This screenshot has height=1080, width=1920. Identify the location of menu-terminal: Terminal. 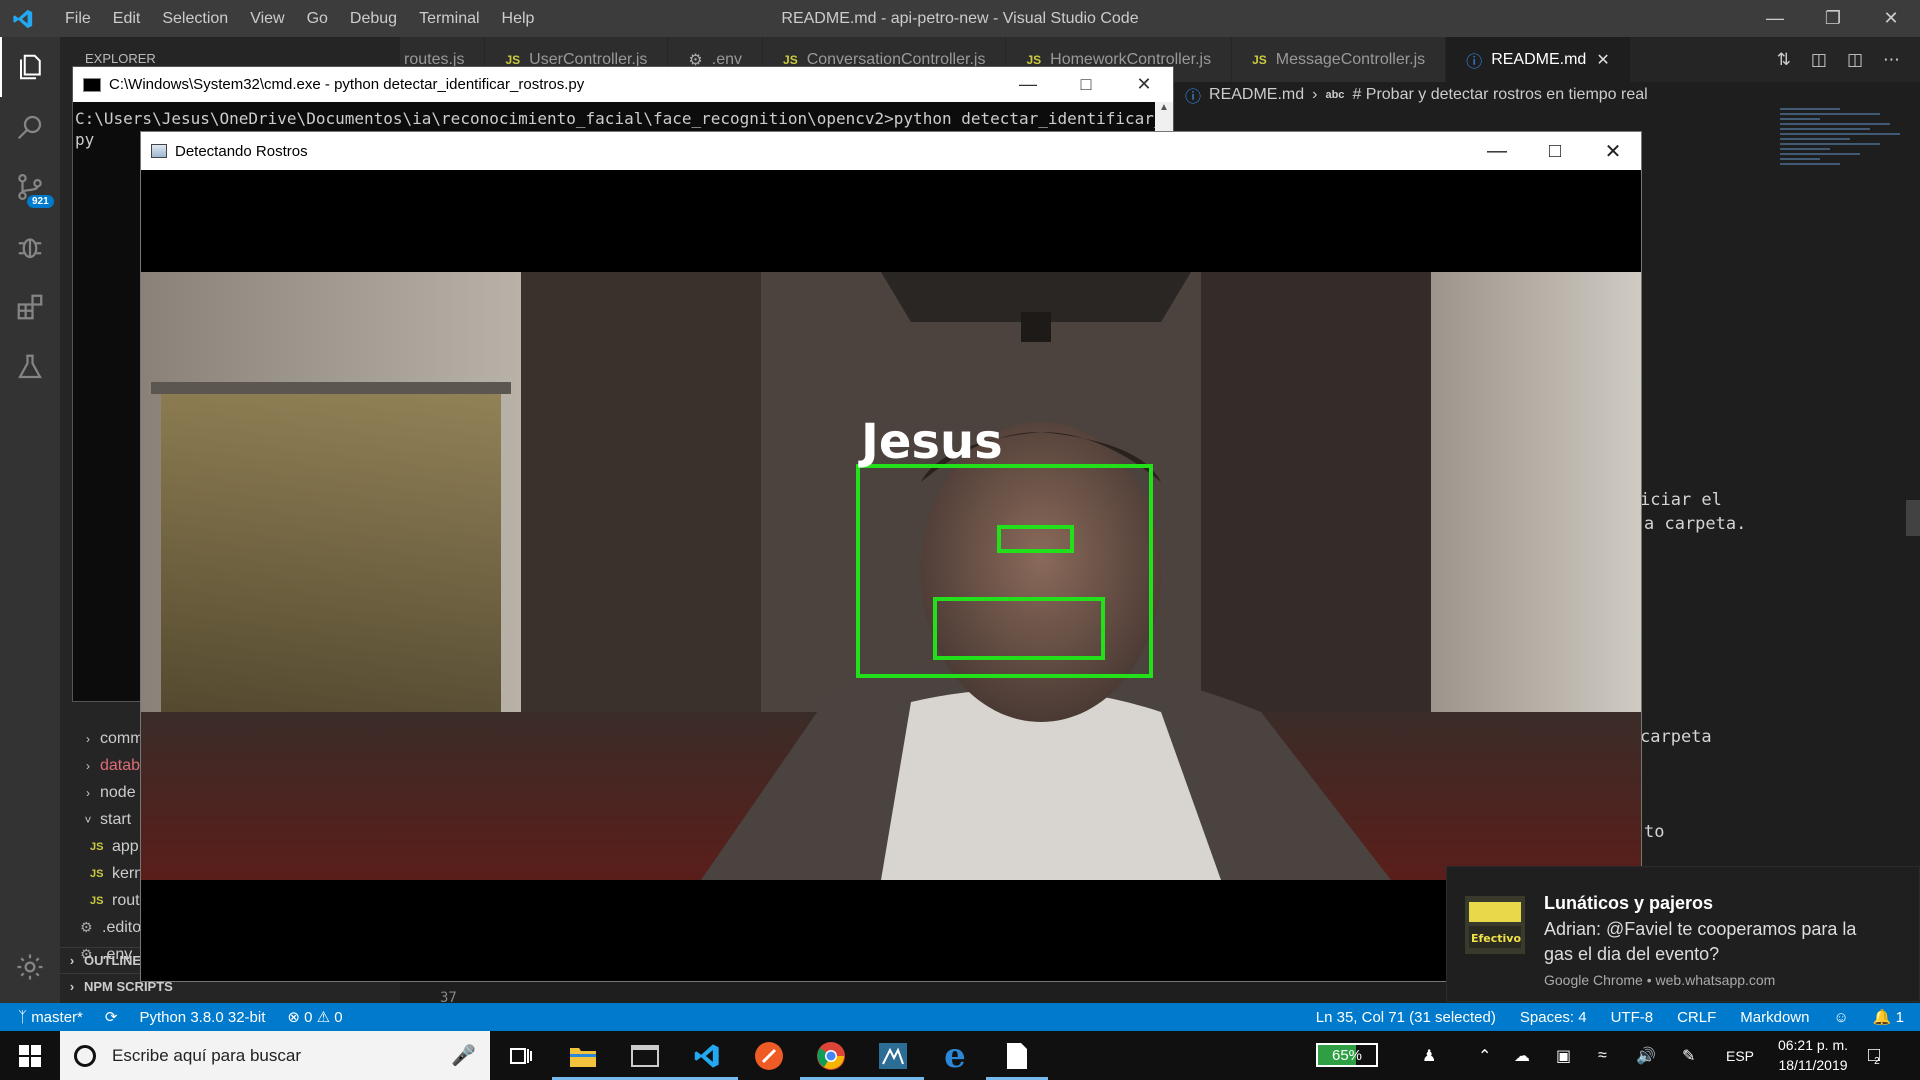
(449, 18).